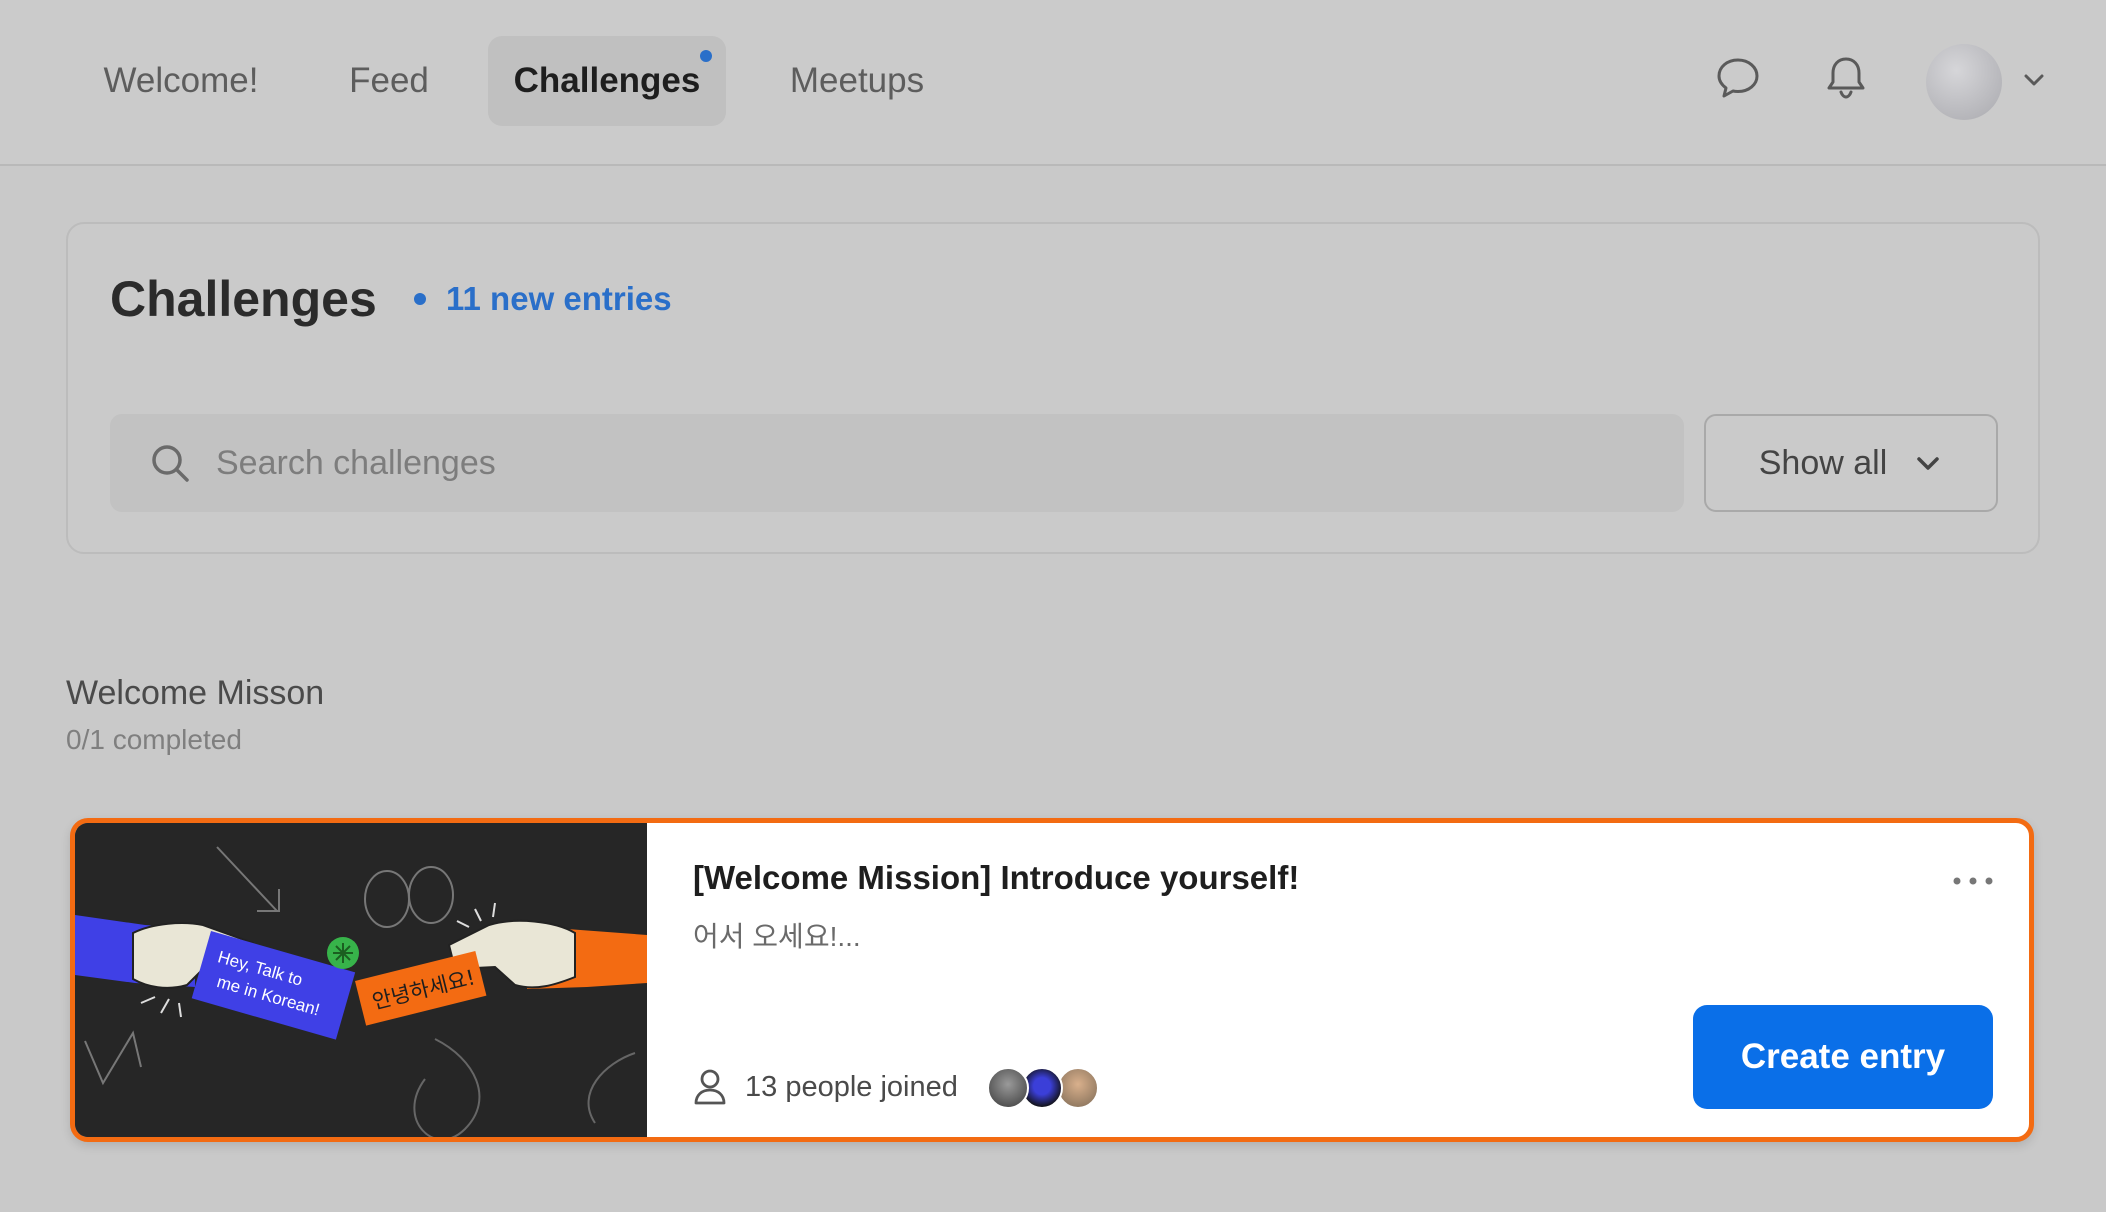 Image resolution: width=2106 pixels, height=1212 pixels. I want to click on tab-feed-label: Feed, so click(389, 80).